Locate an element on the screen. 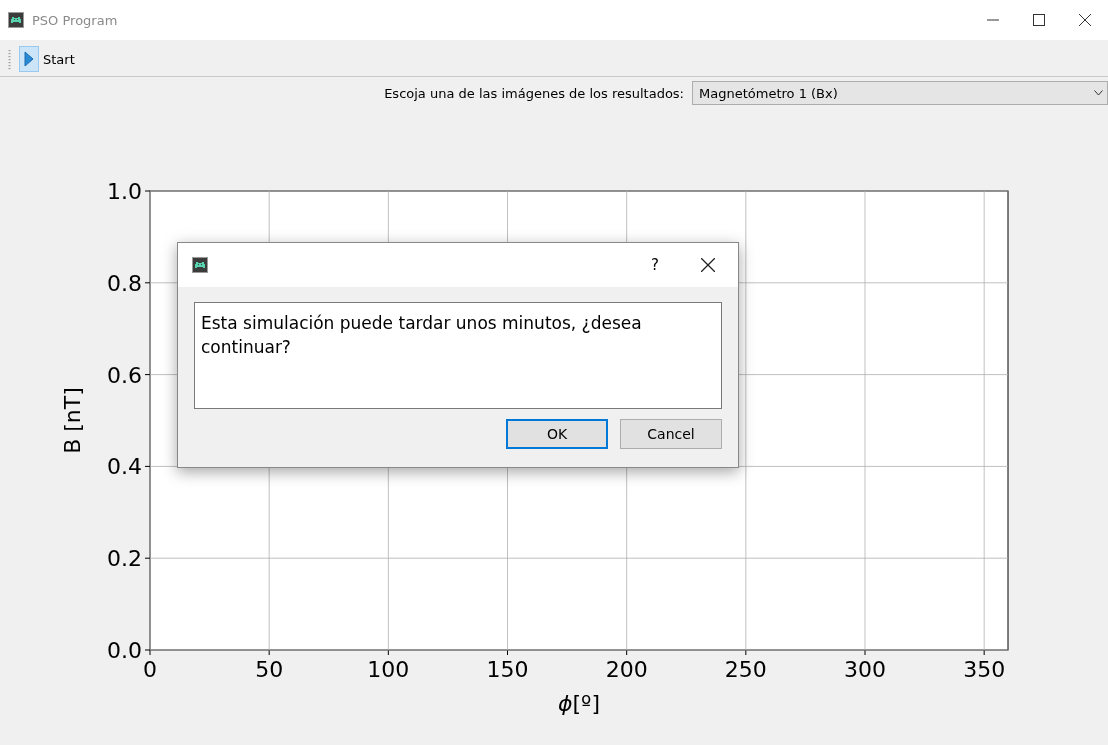 The image size is (1108, 745). start-button: Start is located at coordinates (47, 59).